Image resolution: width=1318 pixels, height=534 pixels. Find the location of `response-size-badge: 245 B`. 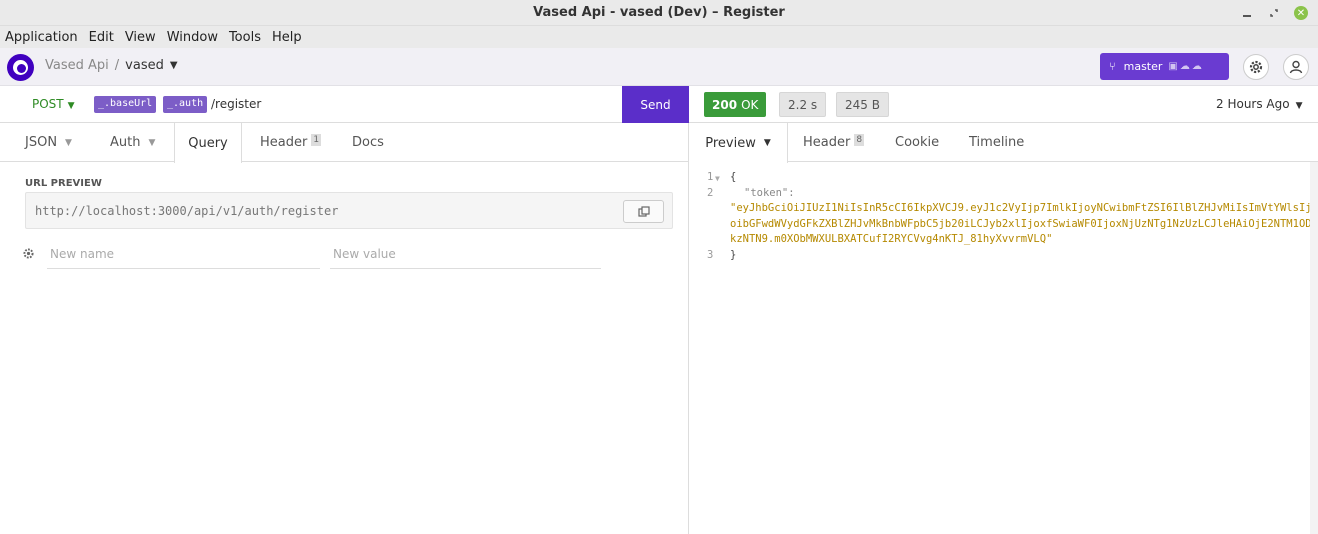

response-size-badge: 245 B is located at coordinates (862, 104).